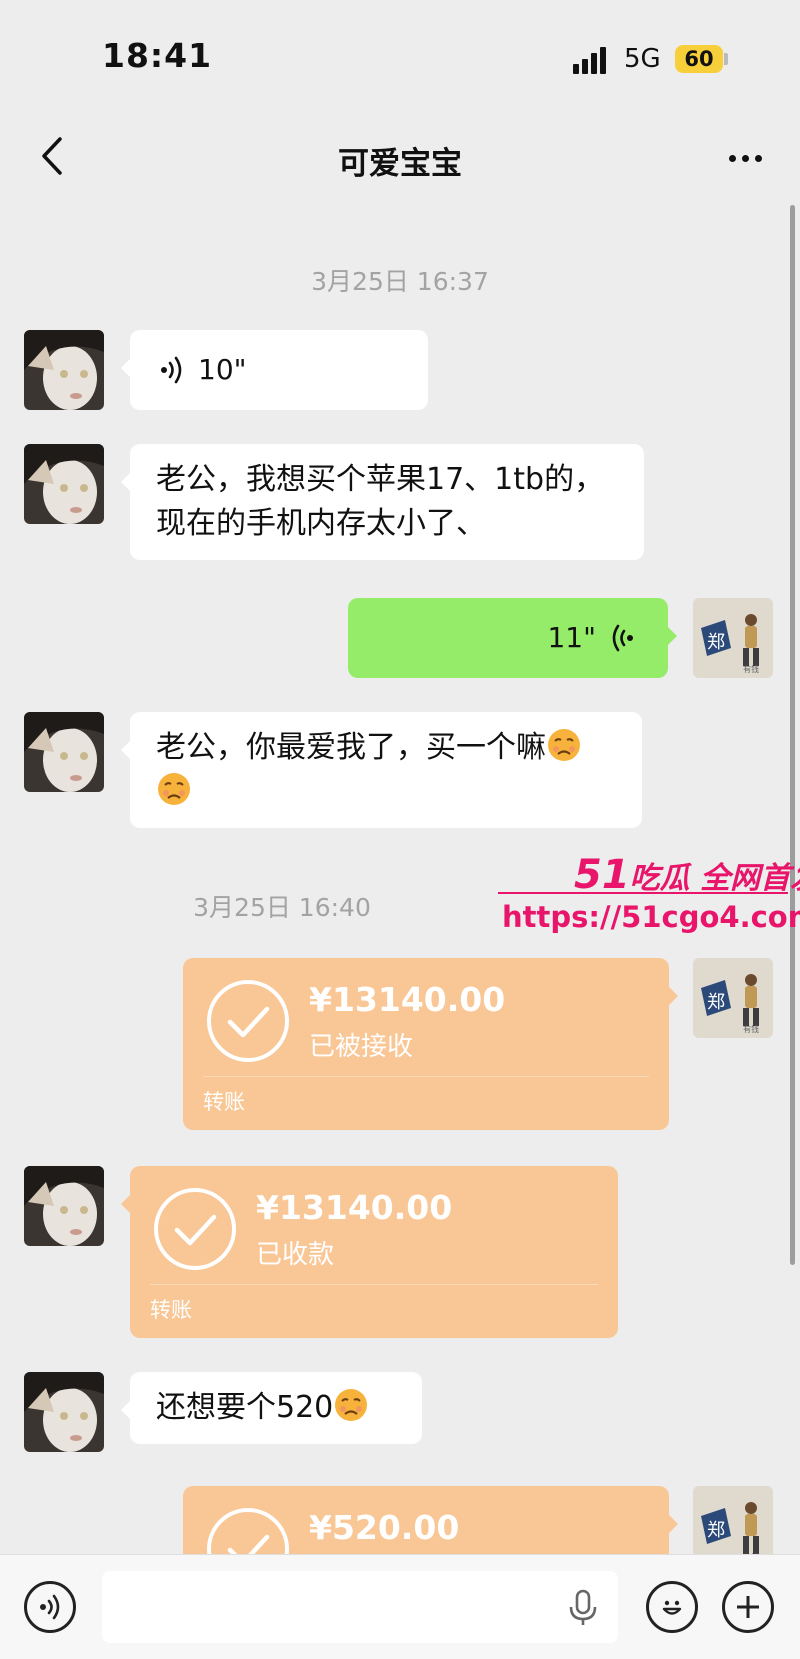 The image size is (800, 1659). I want to click on voice-input-button, so click(50, 1607).